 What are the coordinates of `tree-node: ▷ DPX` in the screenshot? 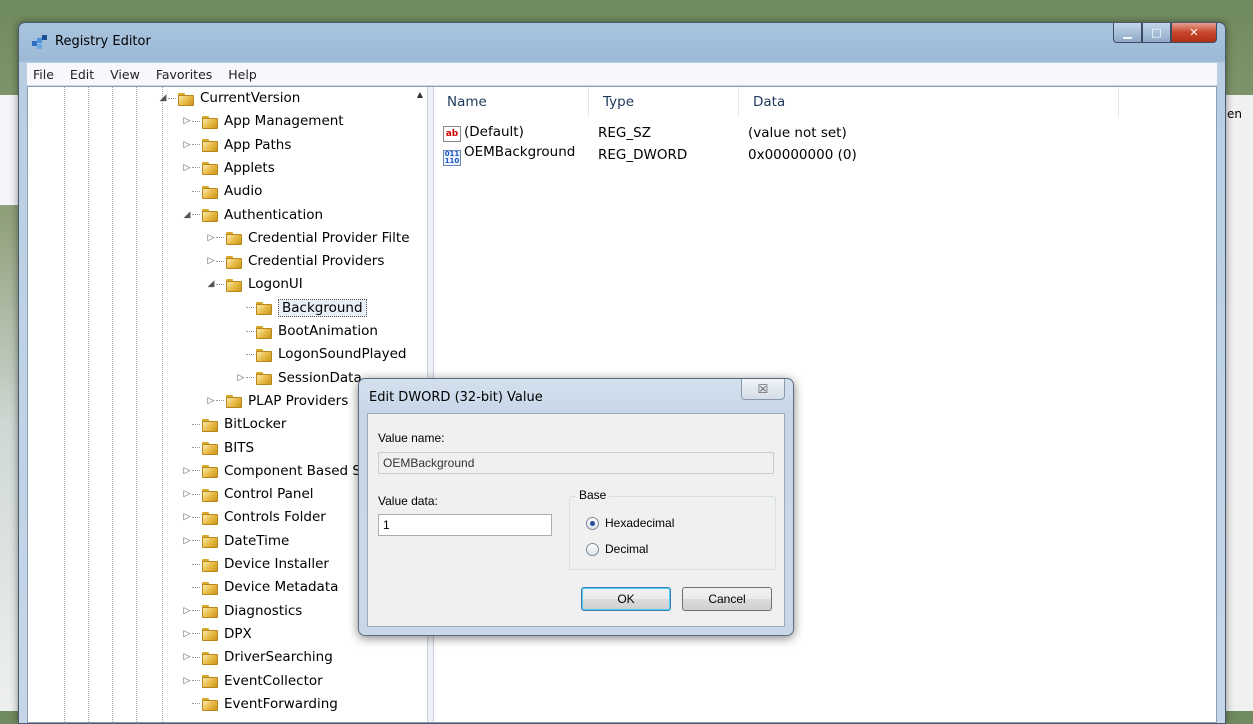 It's located at (217, 634).